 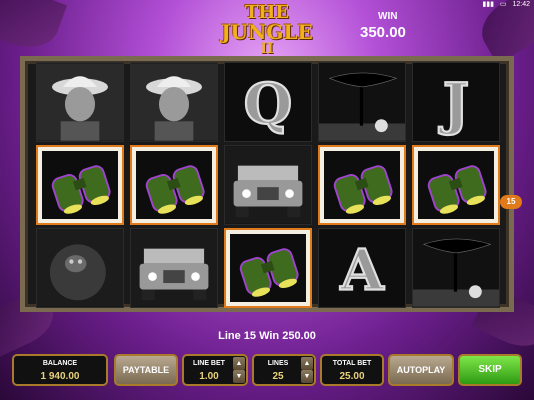 What do you see at coordinates (488, 4) in the screenshot?
I see `signal-icon: ▮▮▮` at bounding box center [488, 4].